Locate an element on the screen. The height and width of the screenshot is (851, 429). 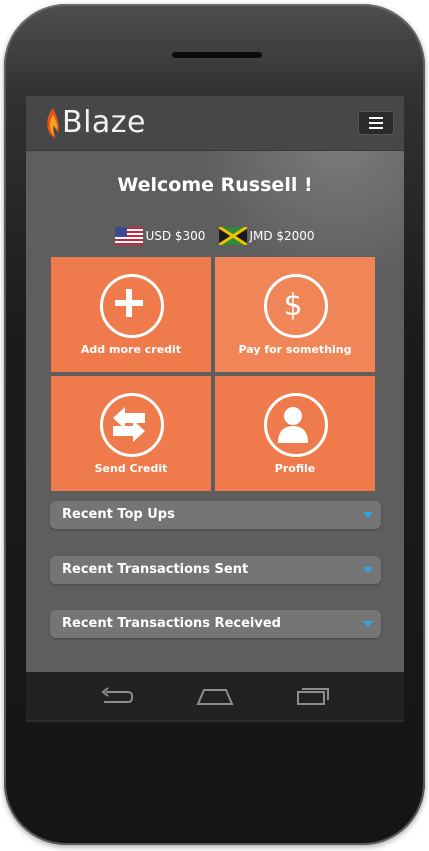
jmd-balance: JMD $2000 is located at coordinates (267, 236).